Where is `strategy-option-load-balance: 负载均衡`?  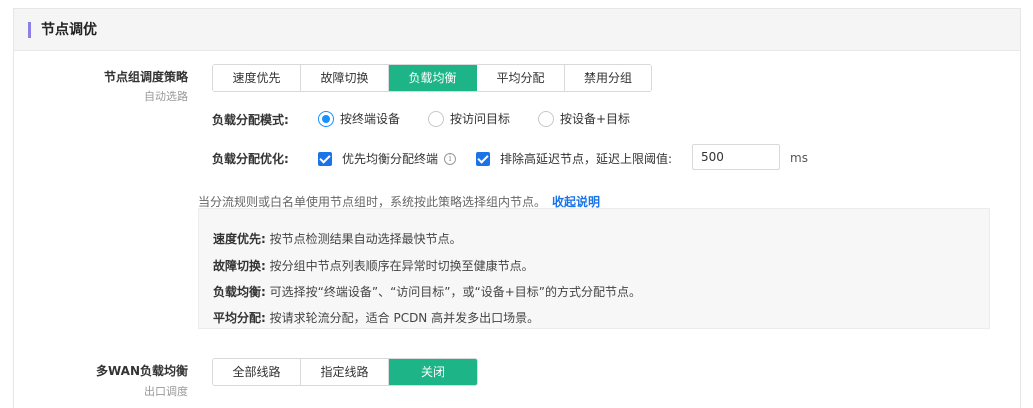 strategy-option-load-balance: 负载均衡 is located at coordinates (433, 78).